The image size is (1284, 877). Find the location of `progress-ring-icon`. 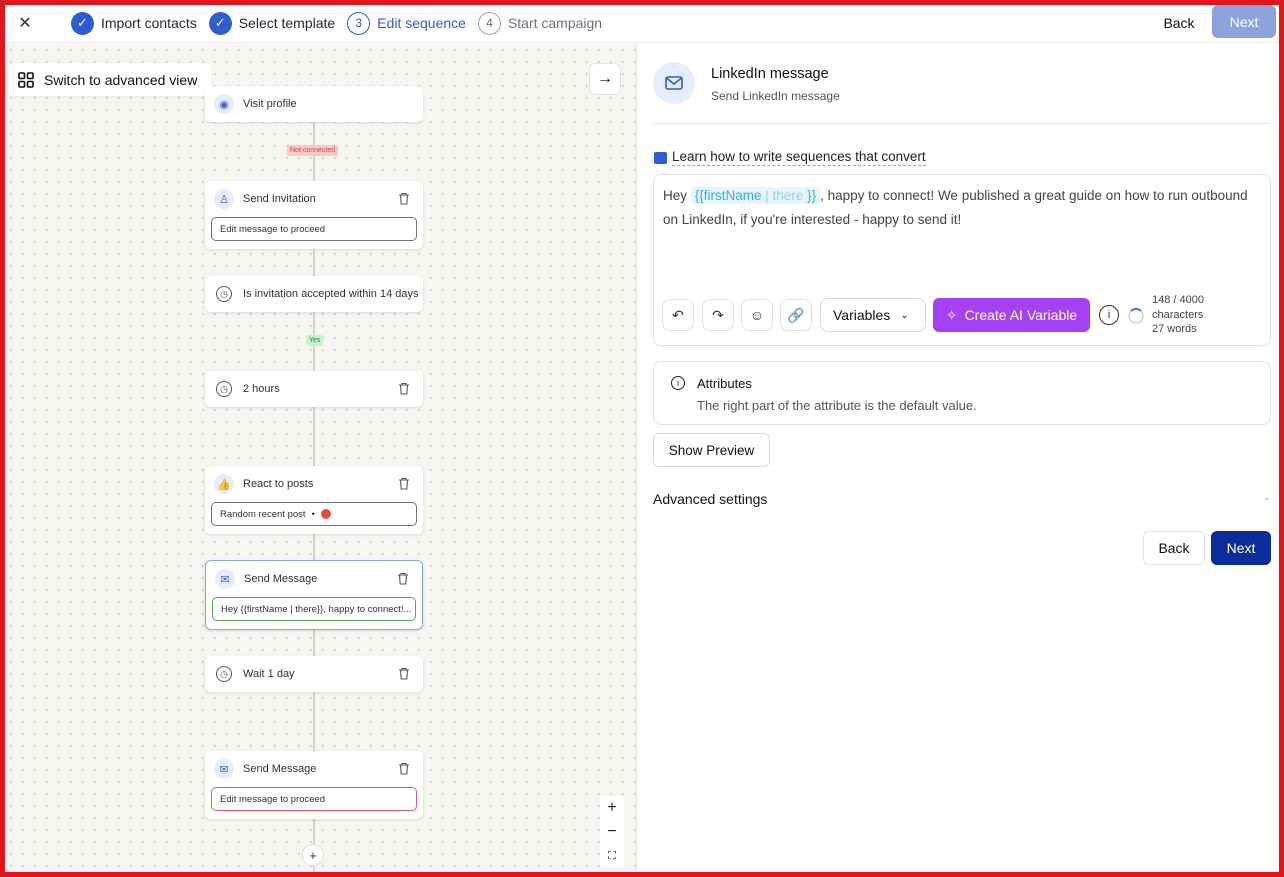

progress-ring-icon is located at coordinates (1136, 316).